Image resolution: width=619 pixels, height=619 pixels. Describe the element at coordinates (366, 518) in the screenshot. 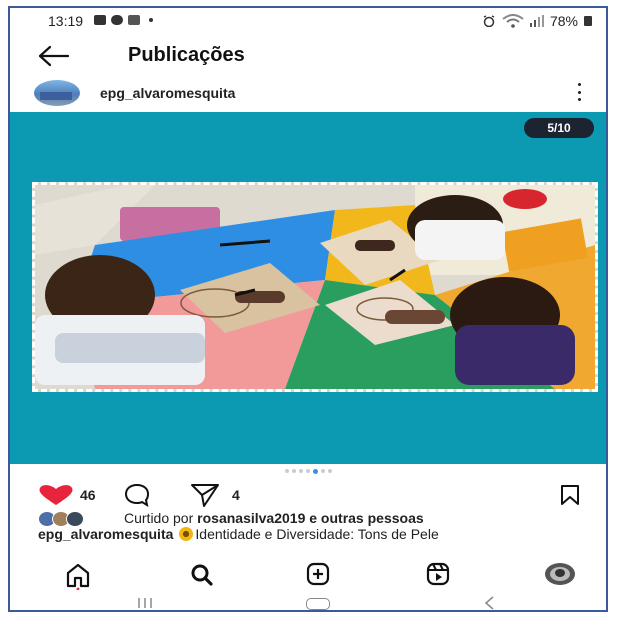

I see `liked-by-suffix: e outras pessoas` at that location.